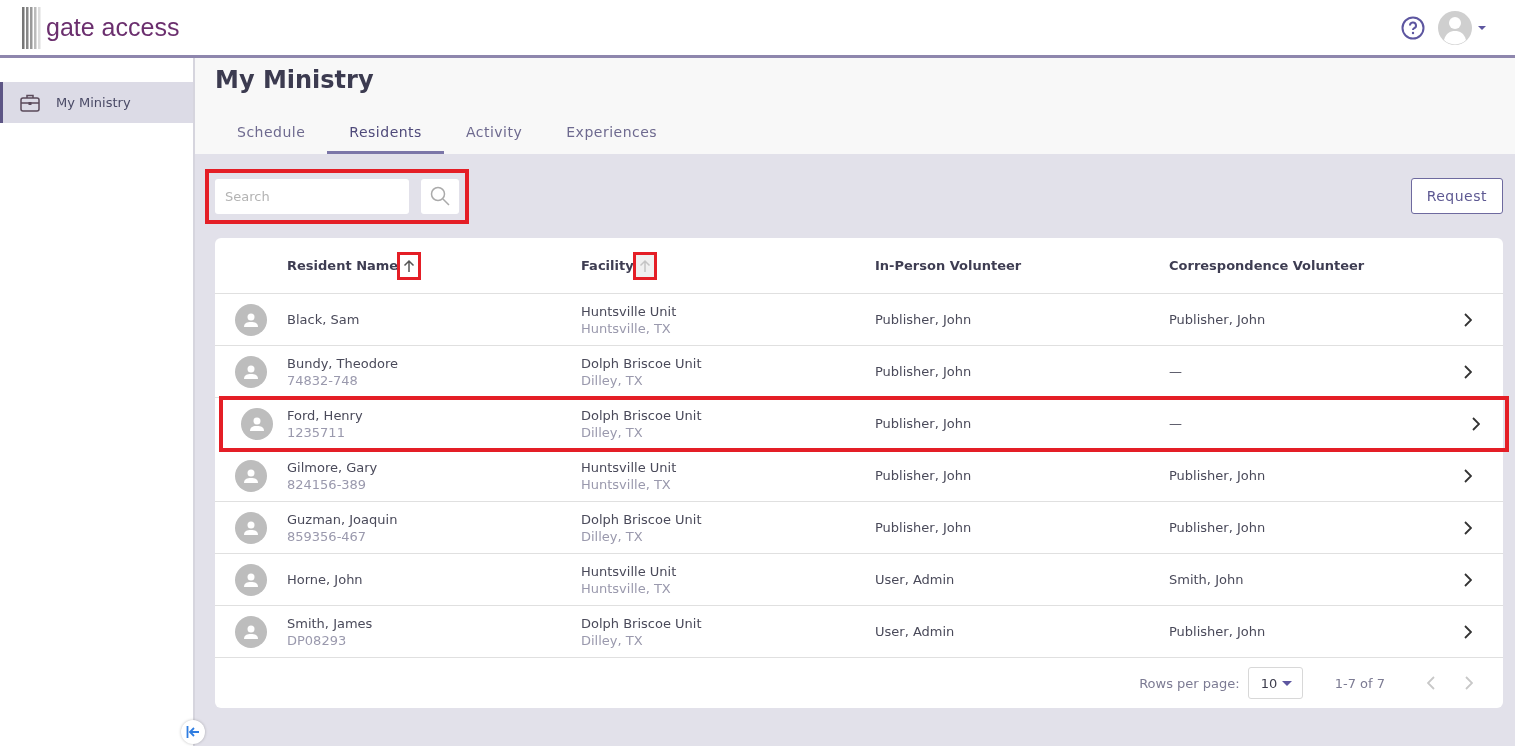 The image size is (1515, 746). Describe the element at coordinates (325, 415) in the screenshot. I see `resident-name: Ford, Henry` at that location.